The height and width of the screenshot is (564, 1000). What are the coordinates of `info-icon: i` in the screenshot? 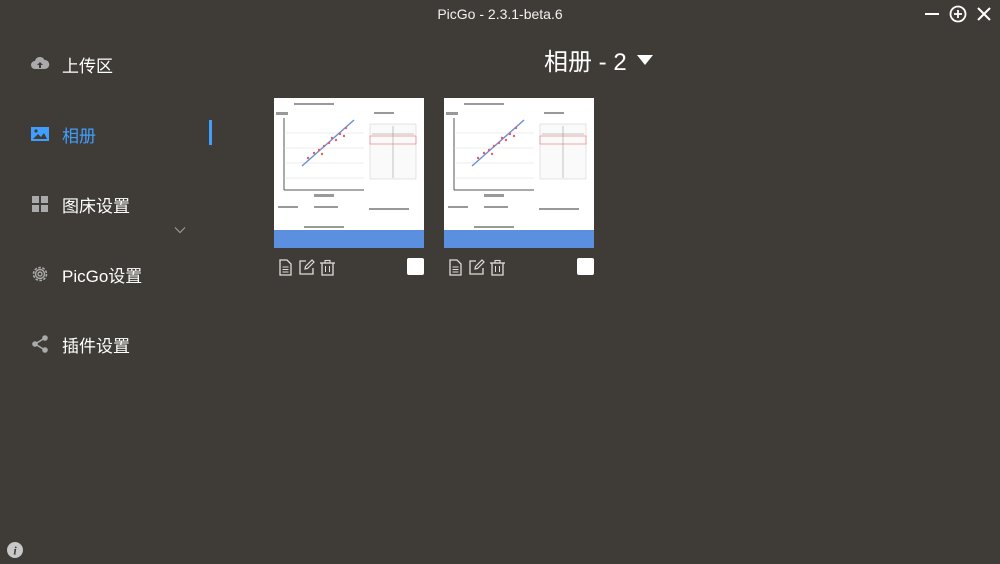 It's located at (15, 550).